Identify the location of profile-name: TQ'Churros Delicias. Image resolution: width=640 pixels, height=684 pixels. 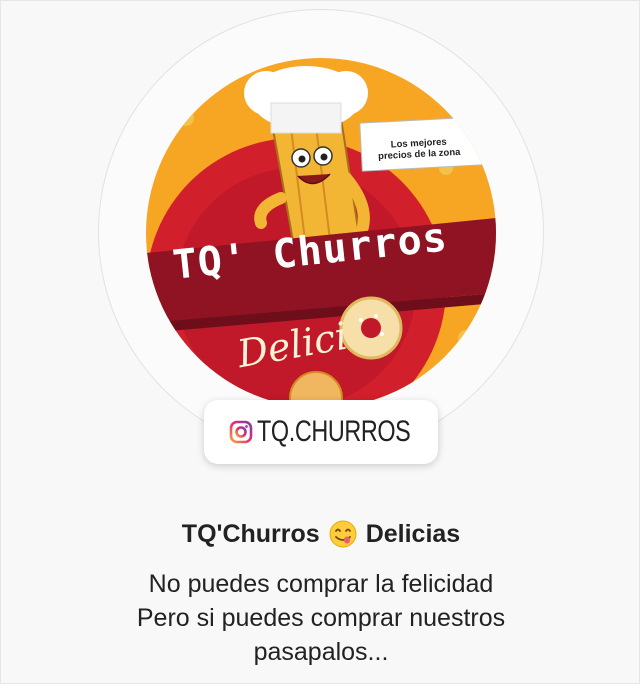
(320, 534).